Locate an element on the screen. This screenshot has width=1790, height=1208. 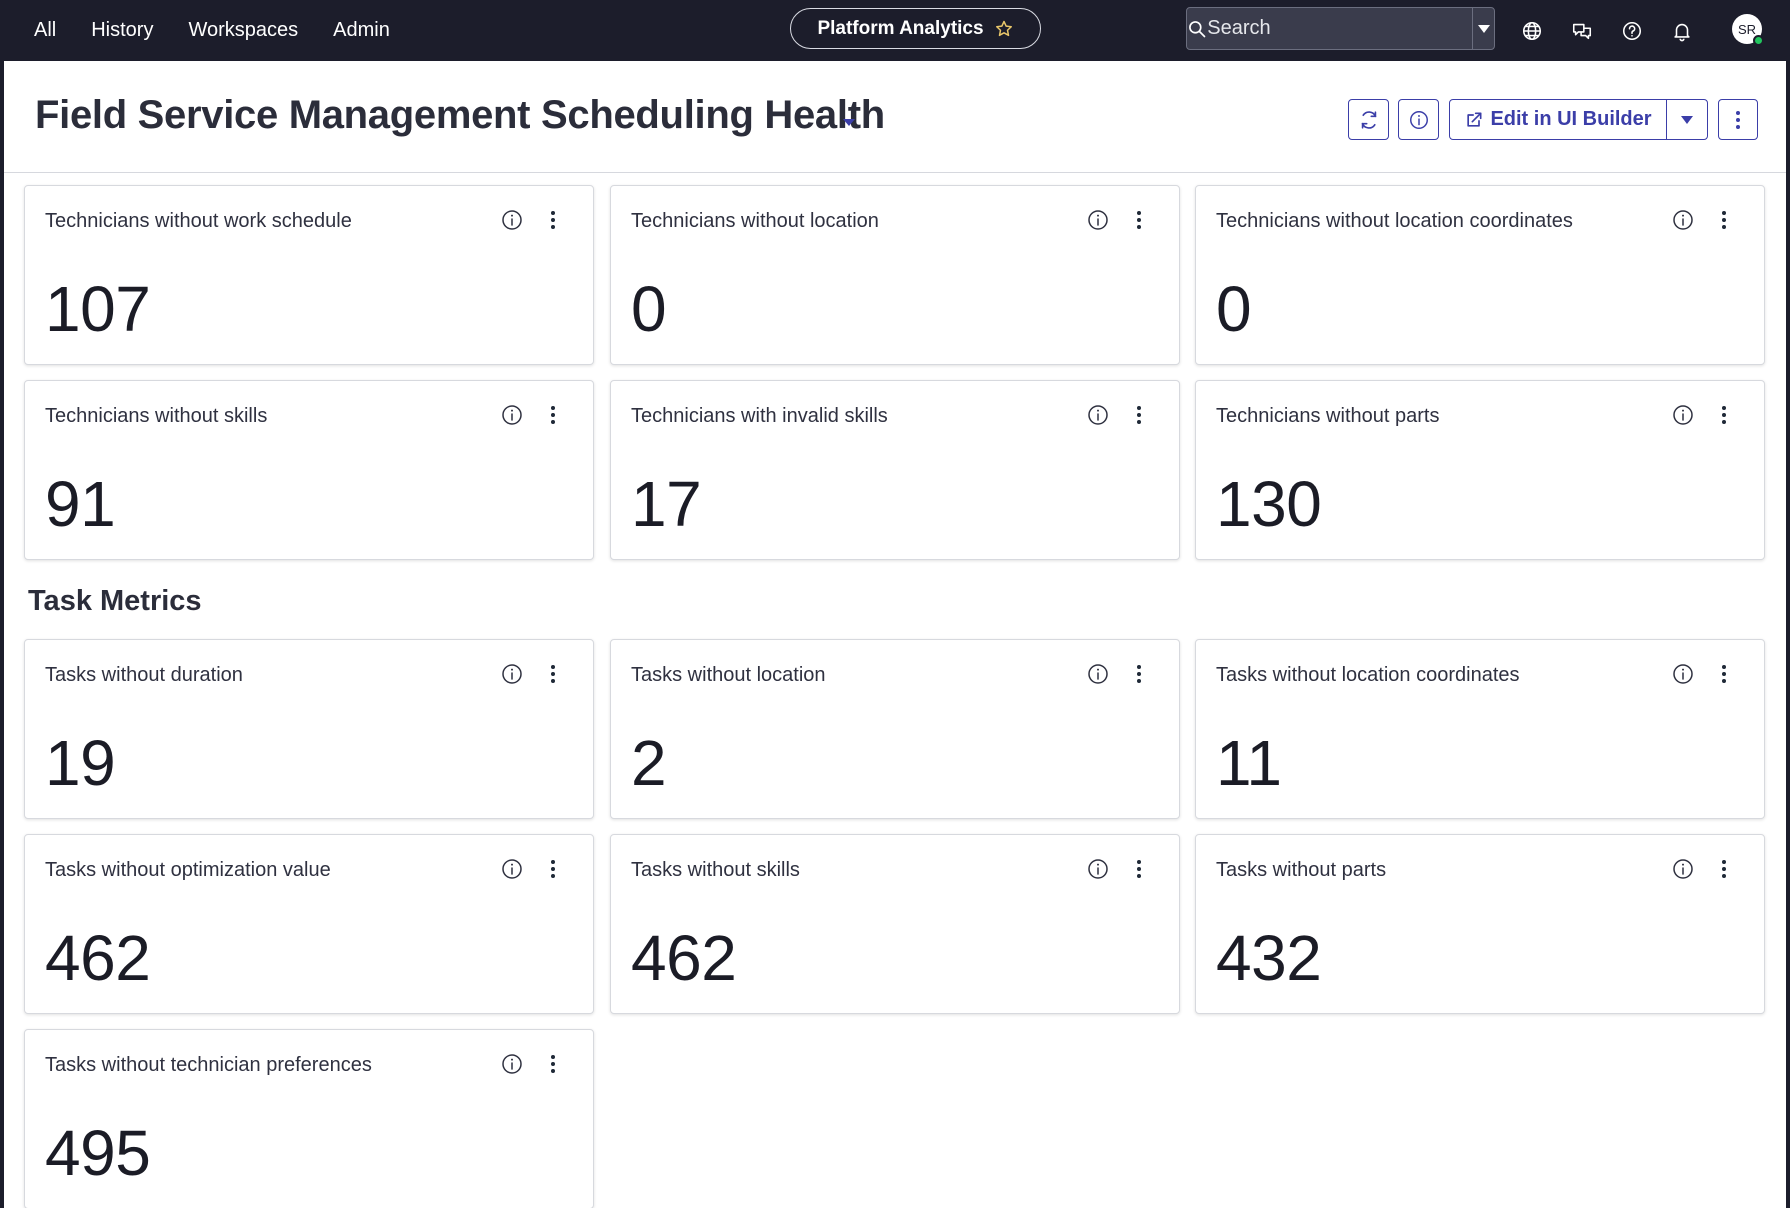
metric-card: Tasks without duration 19 is located at coordinates (309, 729).